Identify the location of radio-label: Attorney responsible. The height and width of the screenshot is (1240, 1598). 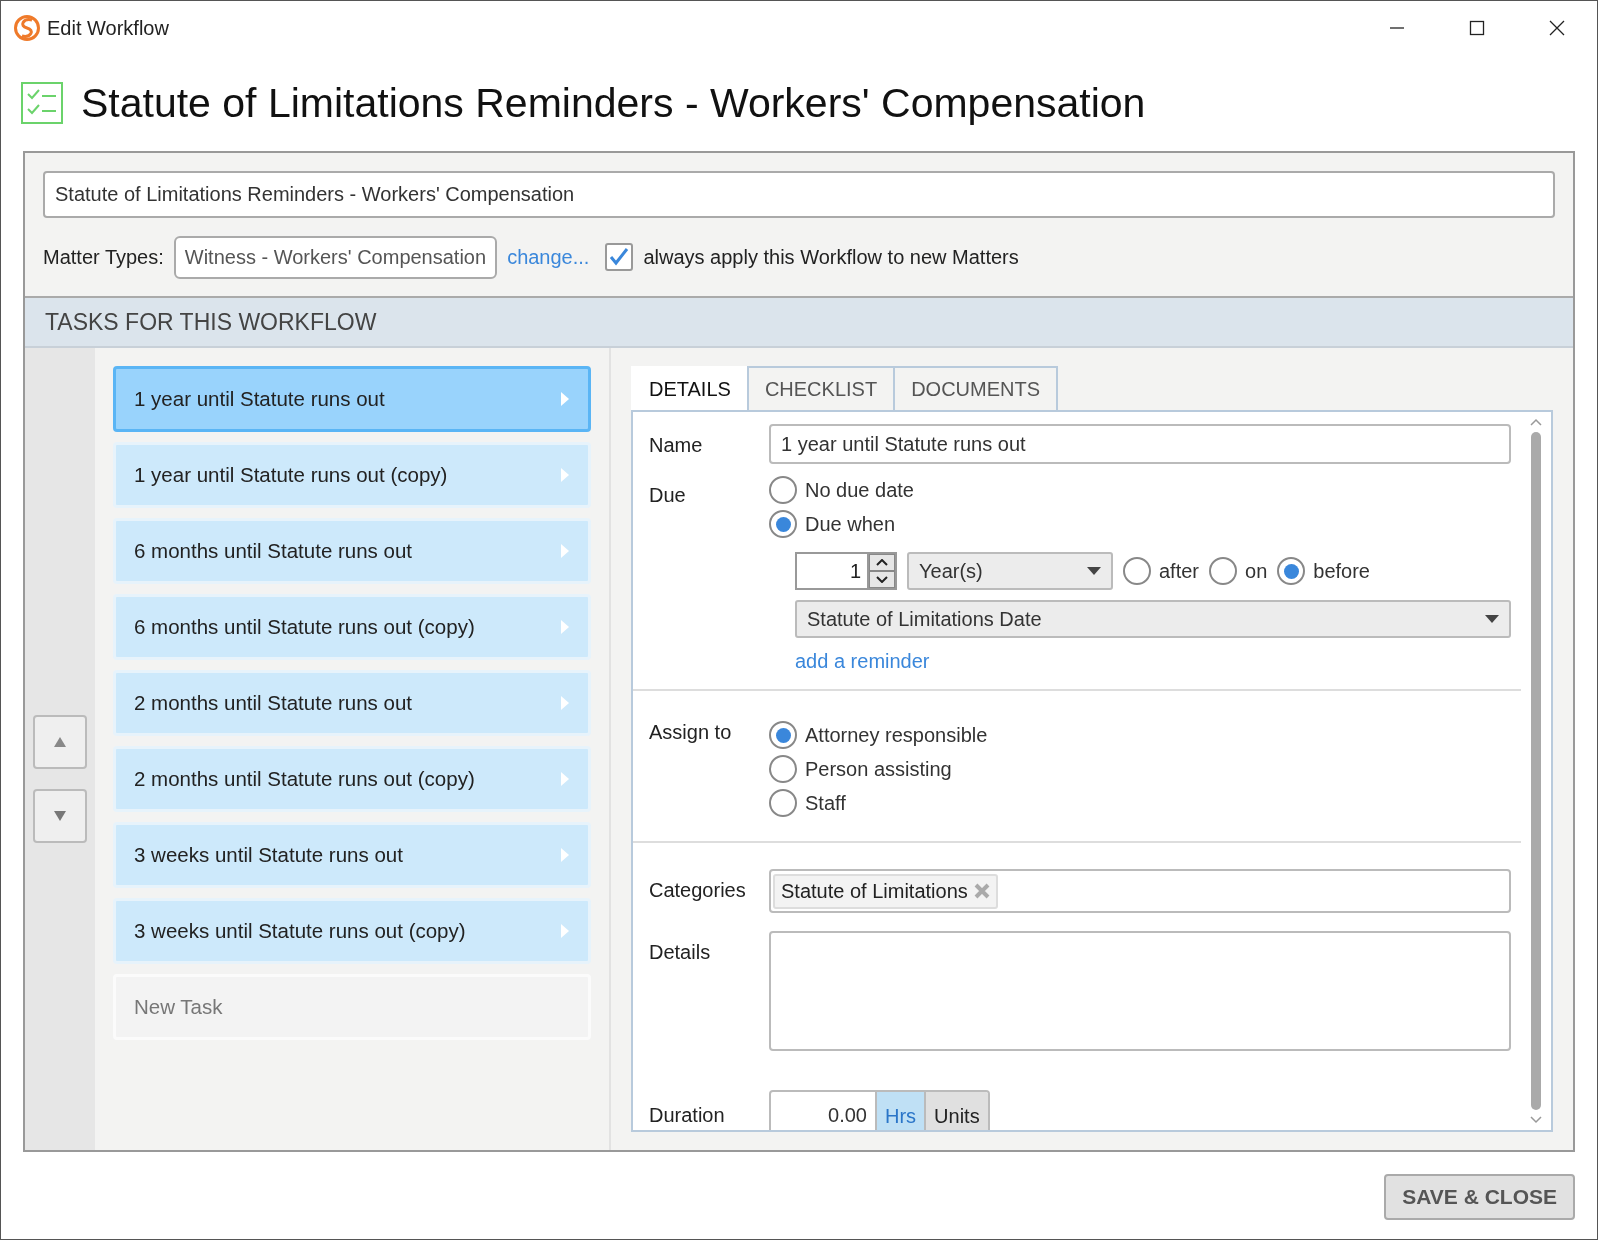
(896, 735).